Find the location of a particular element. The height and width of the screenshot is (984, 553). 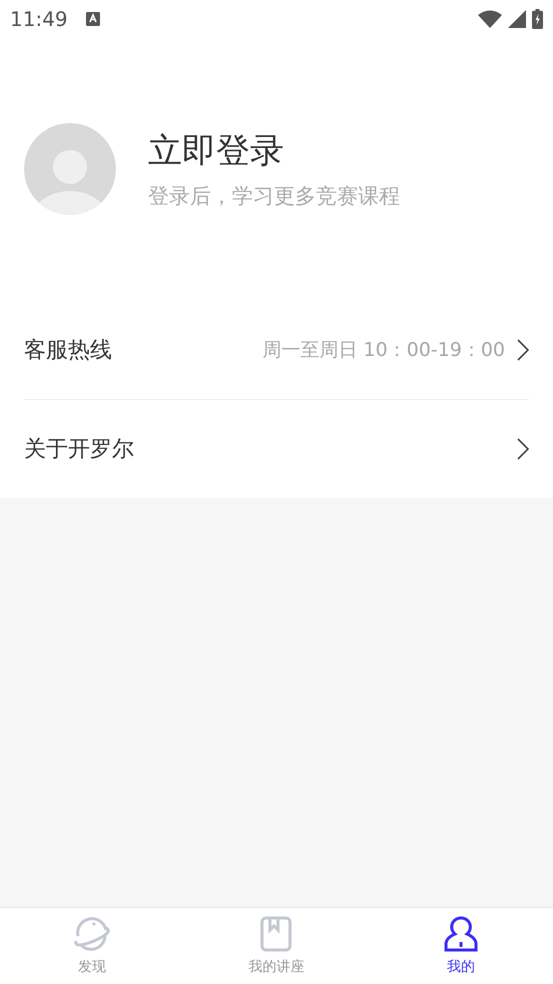

planet-icon is located at coordinates (92, 934).